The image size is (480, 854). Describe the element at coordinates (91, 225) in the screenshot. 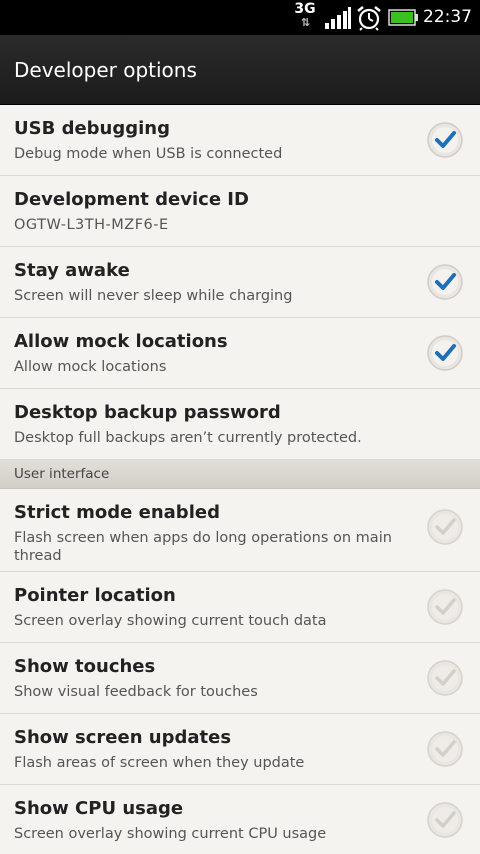

I see `setting-summary: OGTW-L3TH-MZF6-E` at that location.